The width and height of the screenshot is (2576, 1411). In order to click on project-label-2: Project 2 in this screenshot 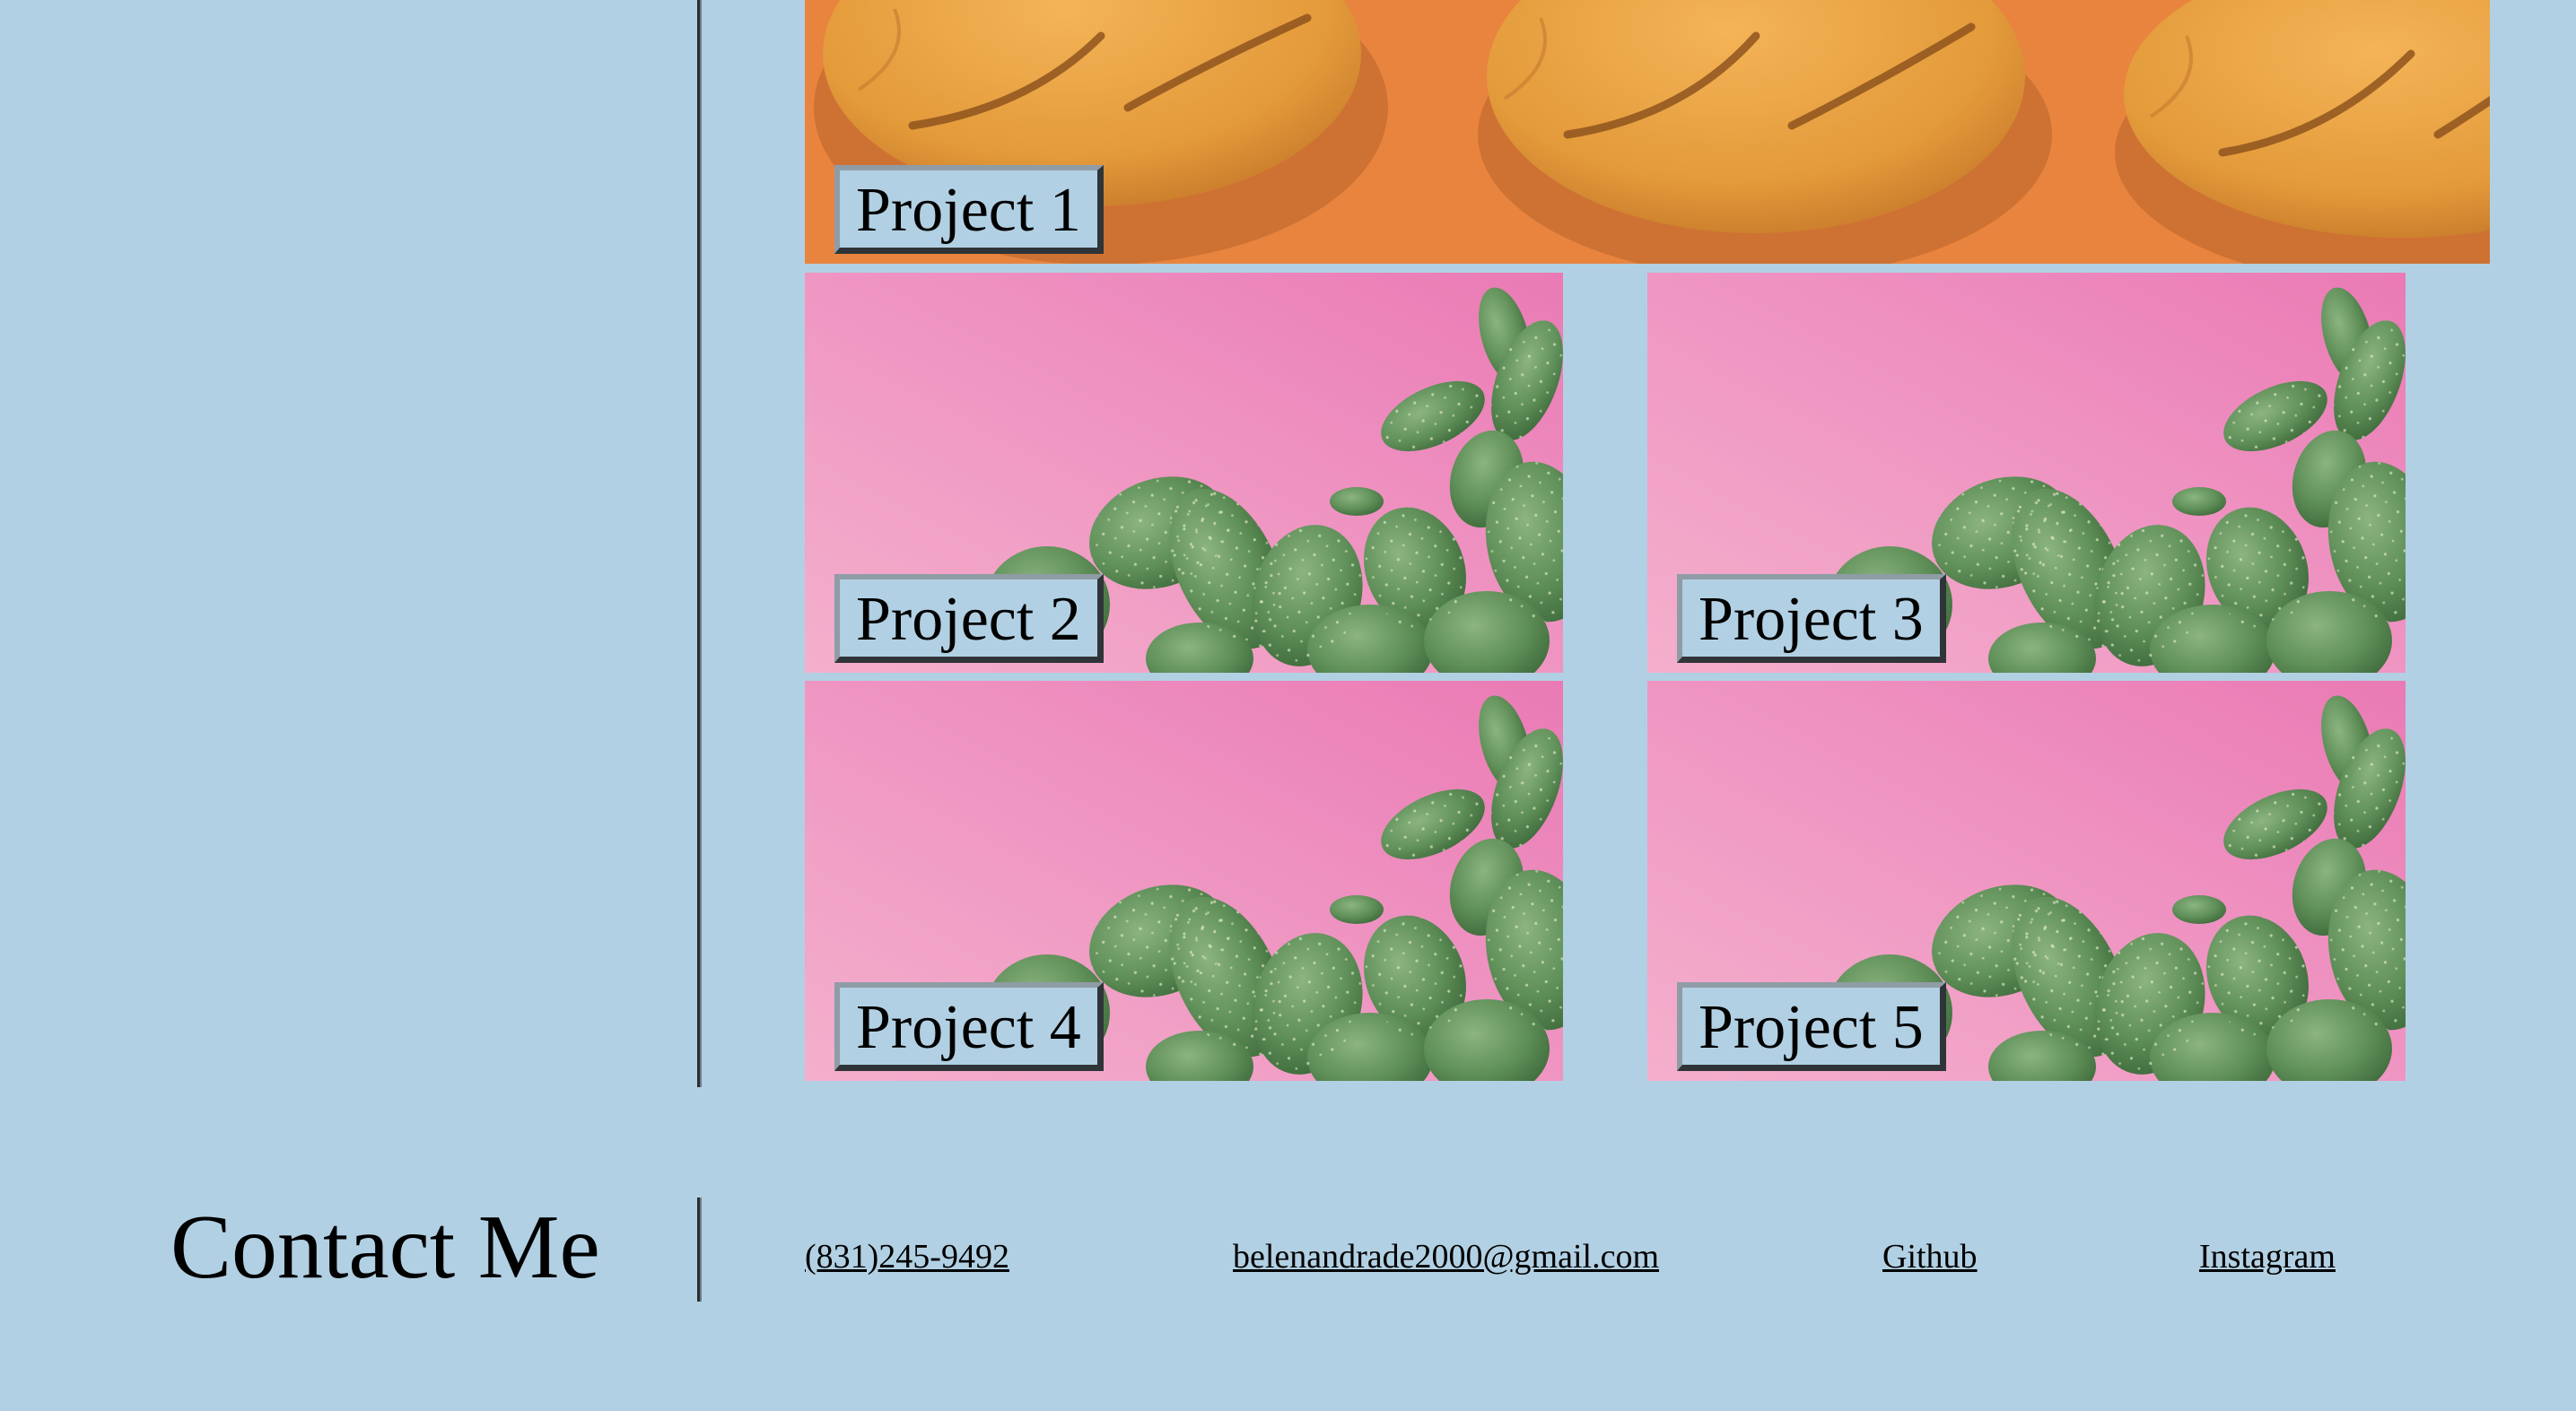, I will do `click(969, 619)`.